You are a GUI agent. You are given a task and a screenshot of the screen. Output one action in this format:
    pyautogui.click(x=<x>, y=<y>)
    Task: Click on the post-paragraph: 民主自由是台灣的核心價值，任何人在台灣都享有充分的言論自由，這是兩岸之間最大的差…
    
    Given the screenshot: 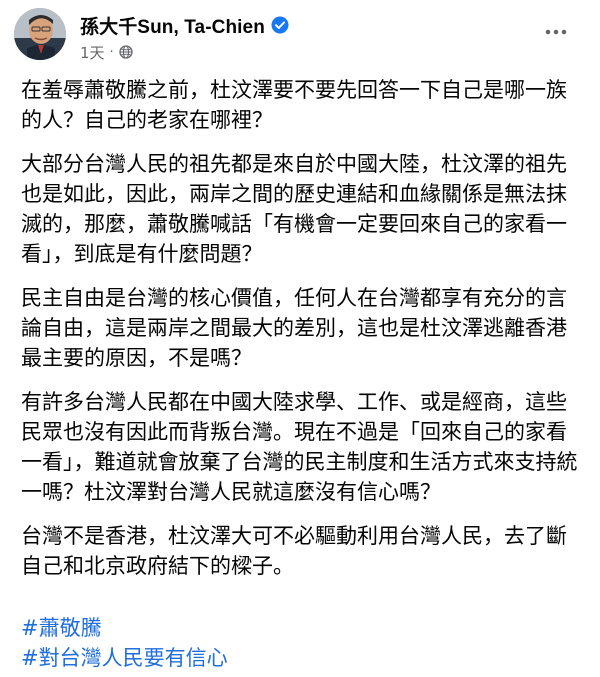 What is the action you would take?
    pyautogui.click(x=294, y=328)
    